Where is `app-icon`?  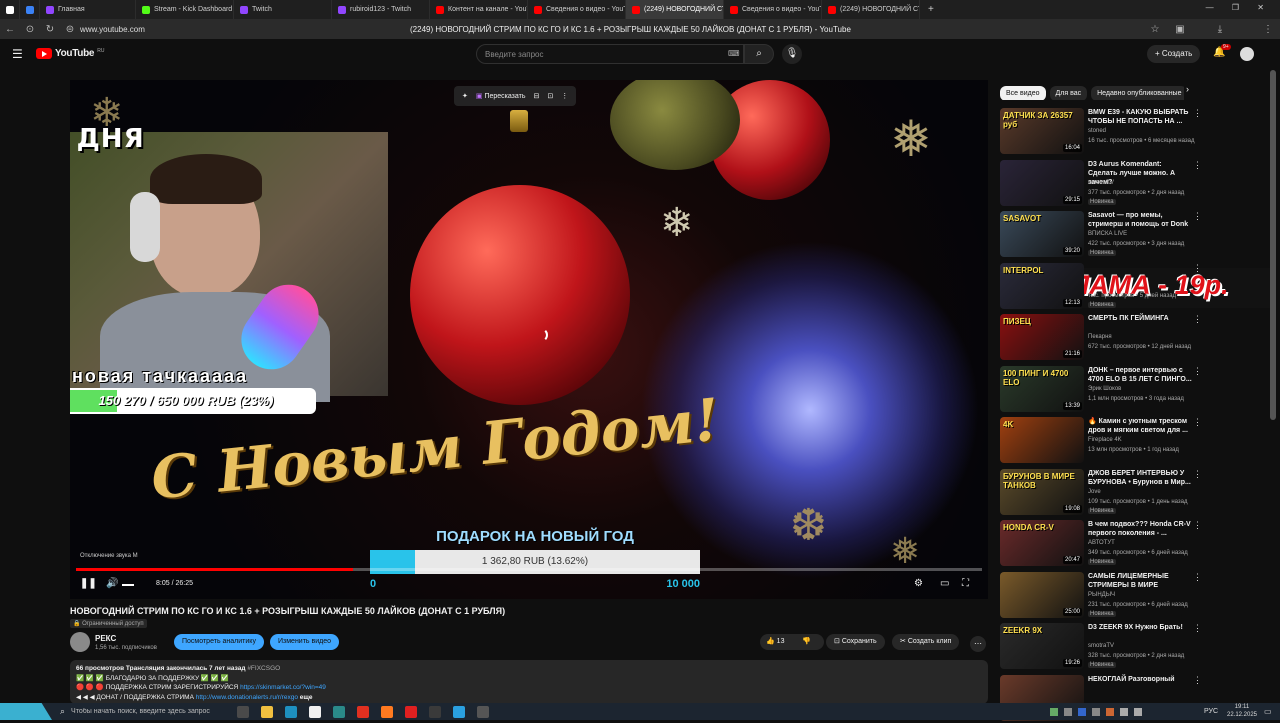 app-icon is located at coordinates (363, 711).